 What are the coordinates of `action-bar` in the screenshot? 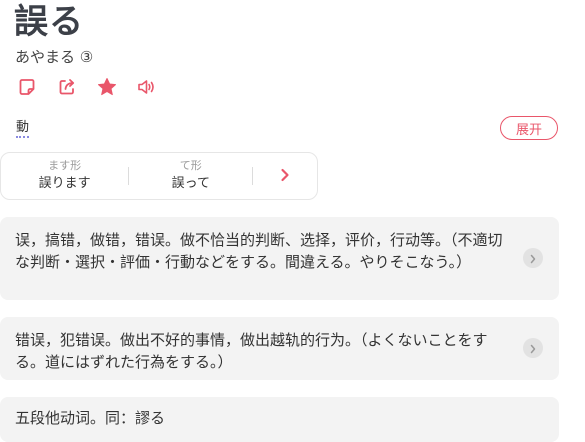 It's located at (87, 89).